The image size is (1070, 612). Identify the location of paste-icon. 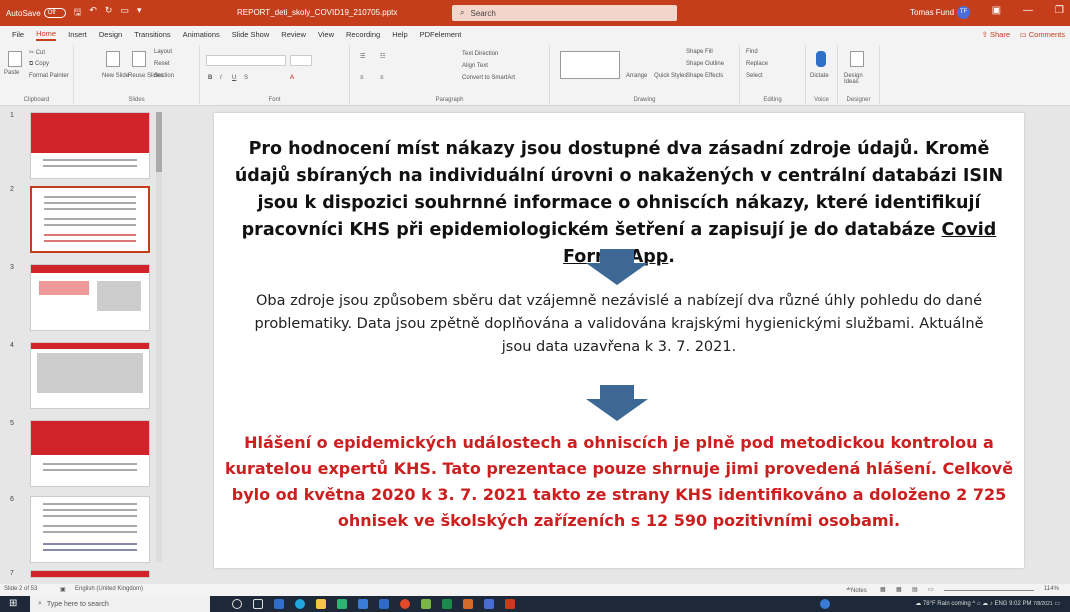
(15, 59).